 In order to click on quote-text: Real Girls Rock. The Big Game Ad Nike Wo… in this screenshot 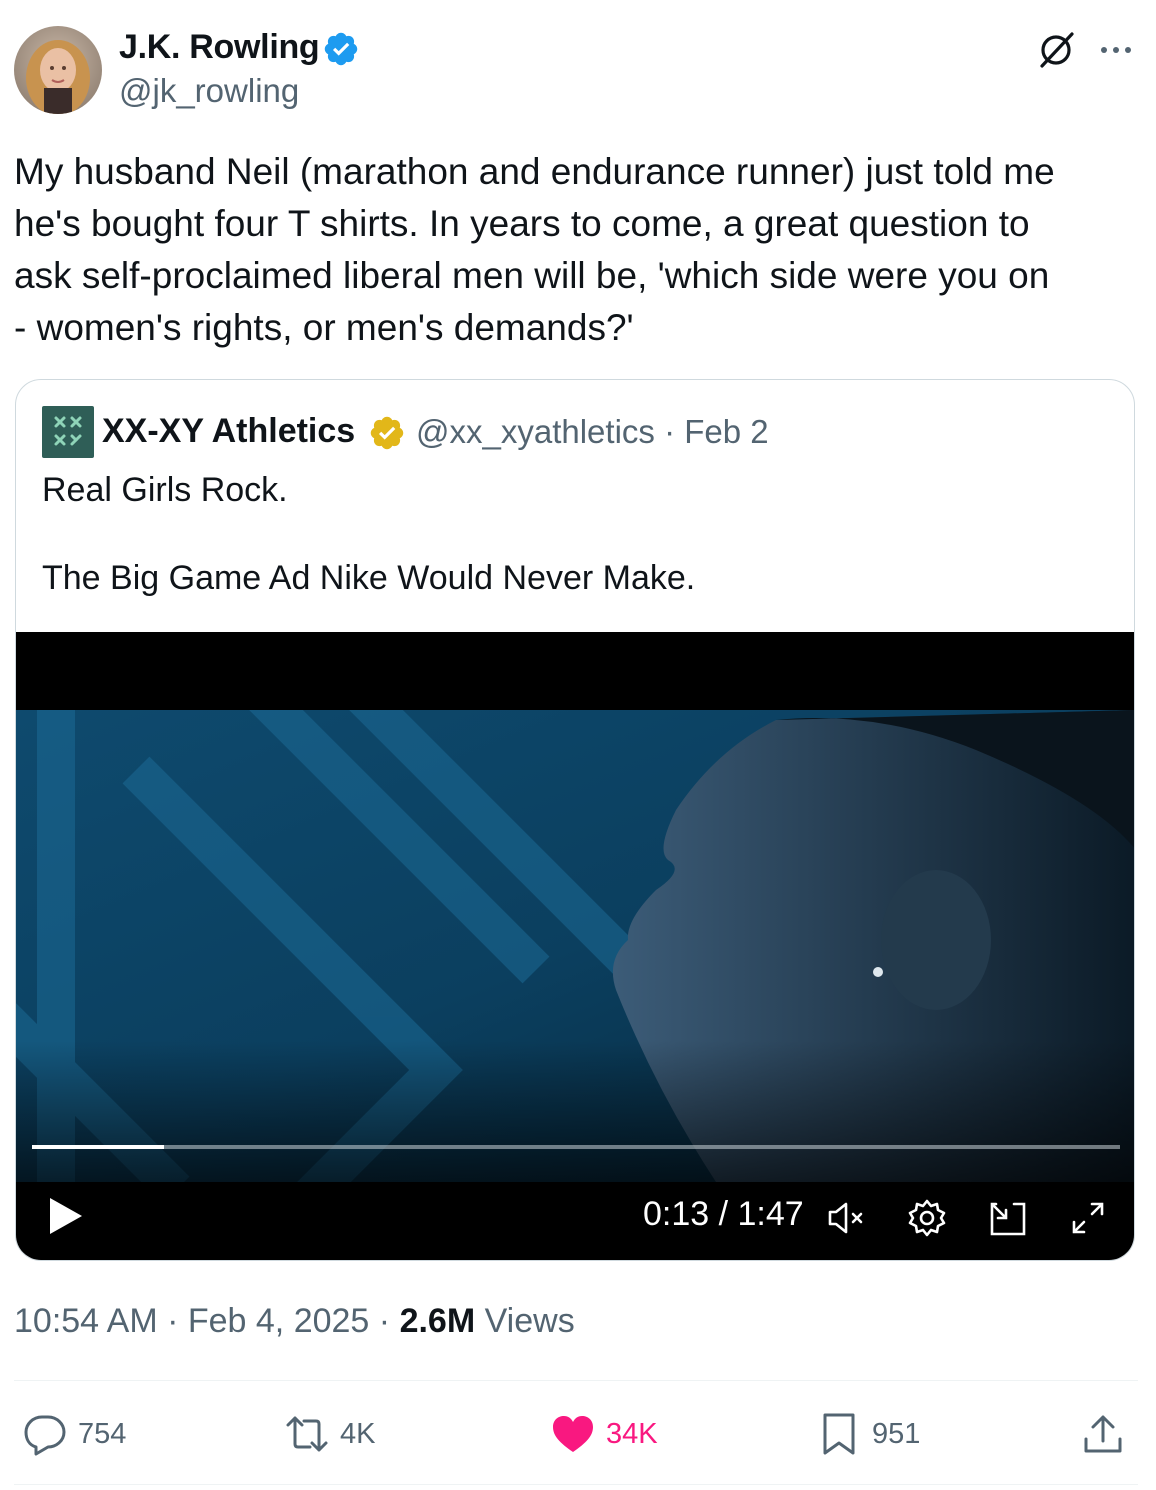, I will do `click(572, 534)`.